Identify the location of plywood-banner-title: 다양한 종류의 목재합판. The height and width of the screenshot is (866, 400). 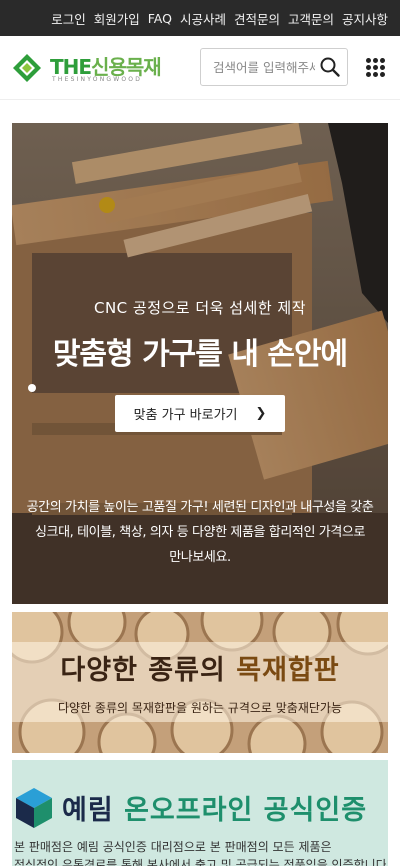
(200, 667).